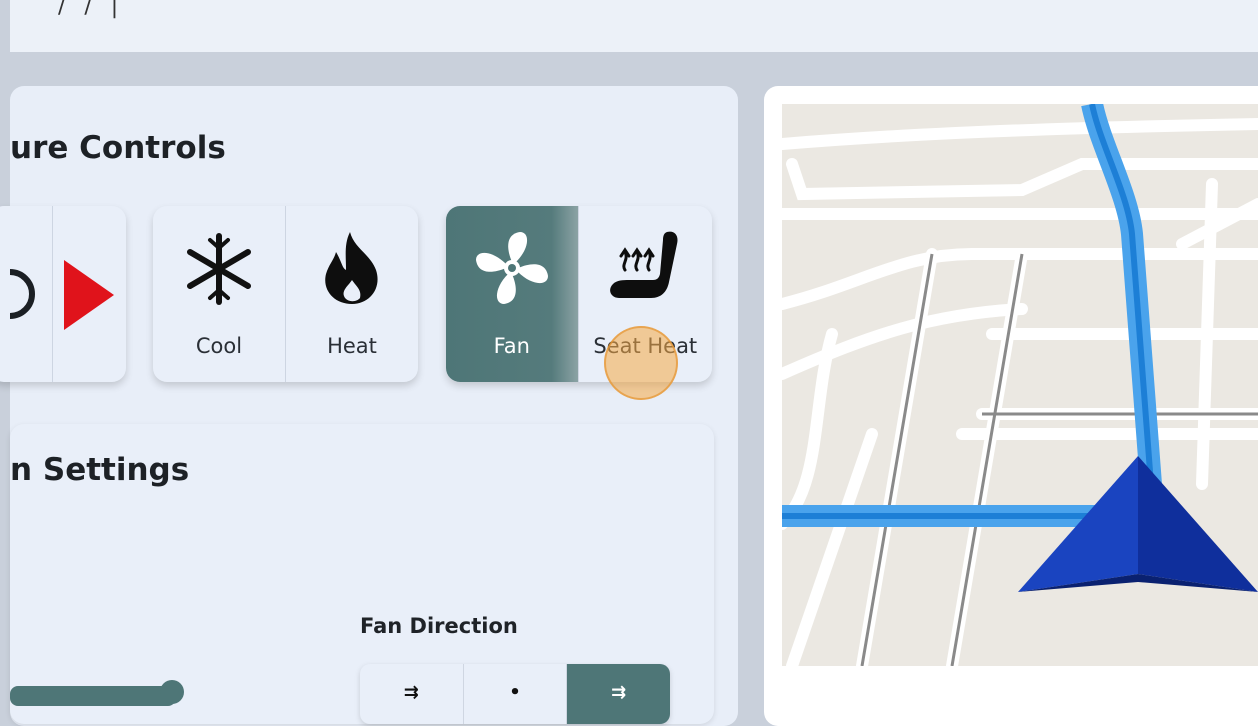 The width and height of the screenshot is (1258, 726). What do you see at coordinates (511, 268) in the screenshot?
I see `fan-icon` at bounding box center [511, 268].